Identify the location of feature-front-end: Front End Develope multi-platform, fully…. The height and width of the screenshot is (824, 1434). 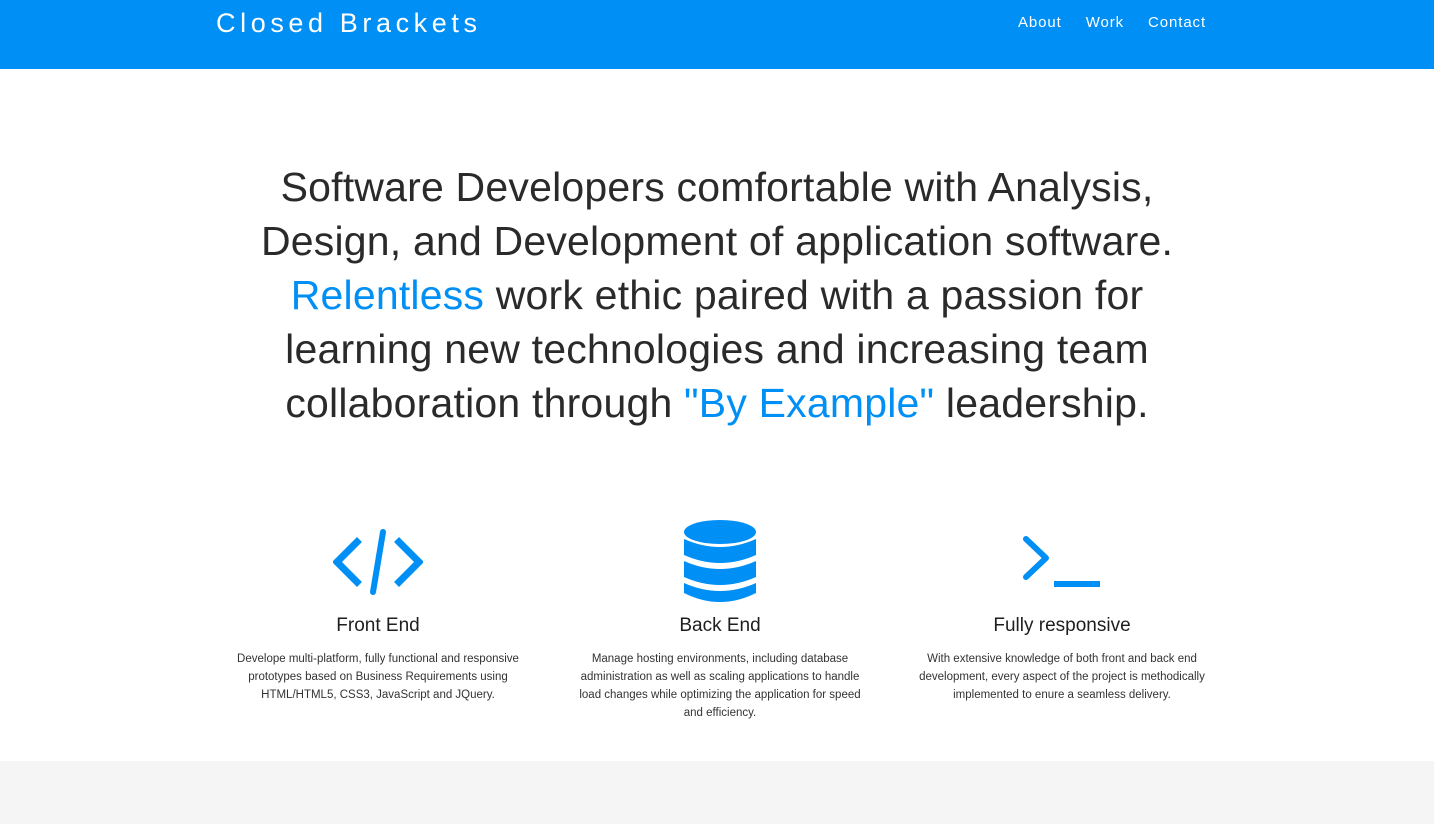
(378, 611).